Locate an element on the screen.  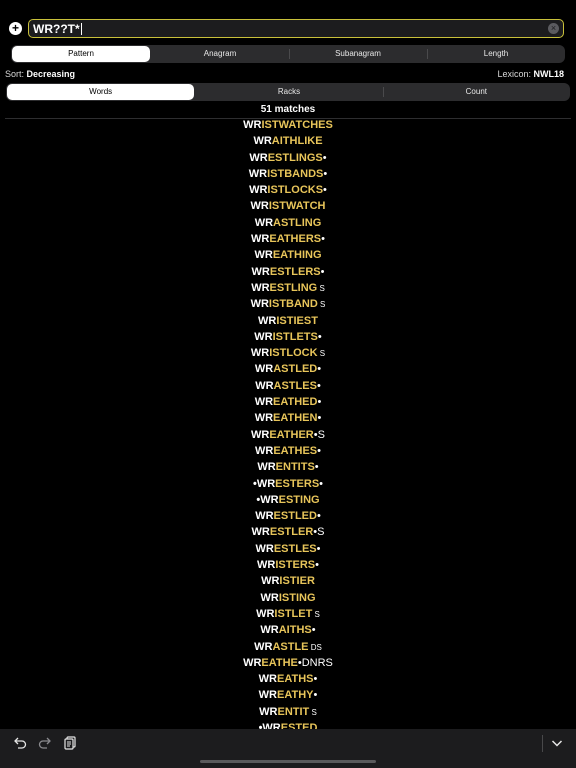
word-row: WRISTWATCH is located at coordinates (288, 208).